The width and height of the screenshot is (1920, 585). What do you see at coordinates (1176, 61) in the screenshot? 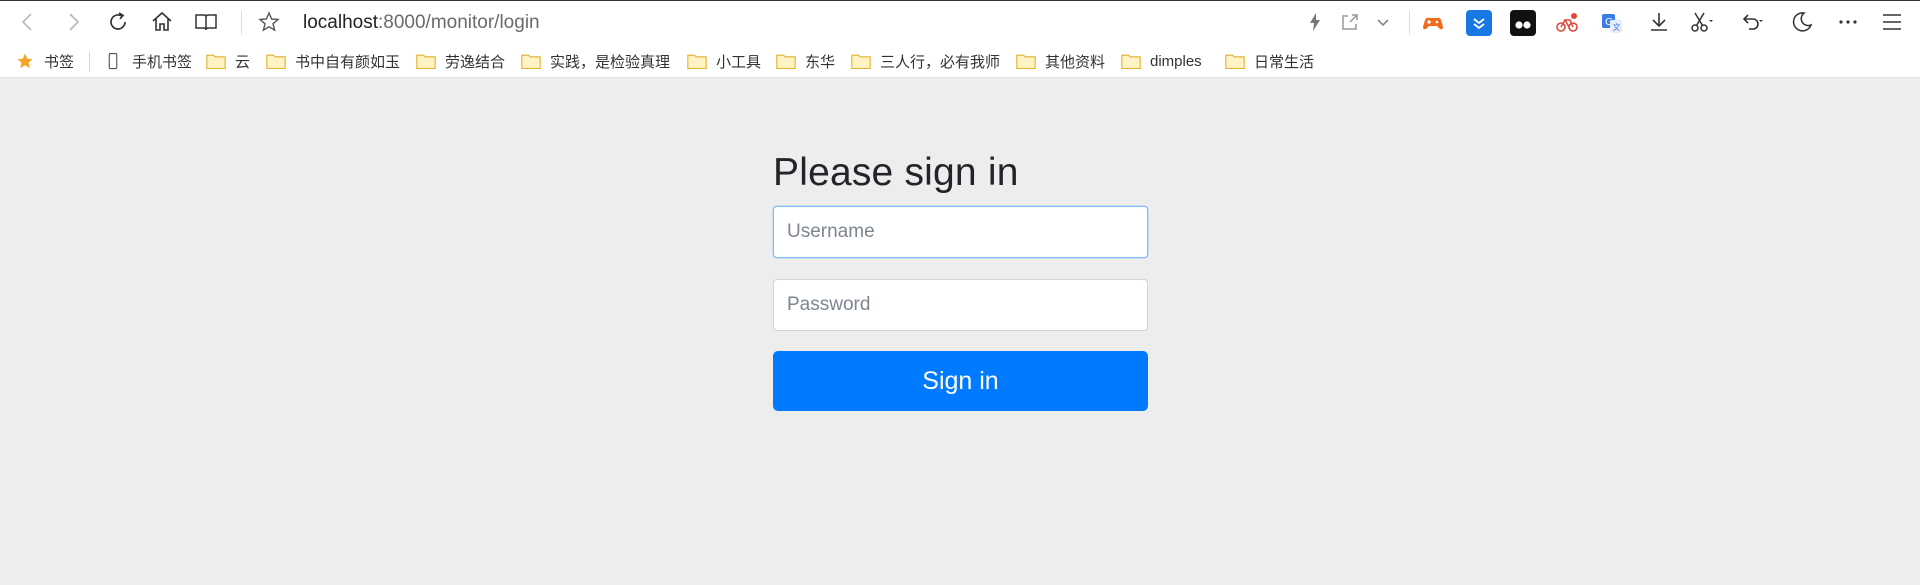
I see `bookmark-label: dimples` at bounding box center [1176, 61].